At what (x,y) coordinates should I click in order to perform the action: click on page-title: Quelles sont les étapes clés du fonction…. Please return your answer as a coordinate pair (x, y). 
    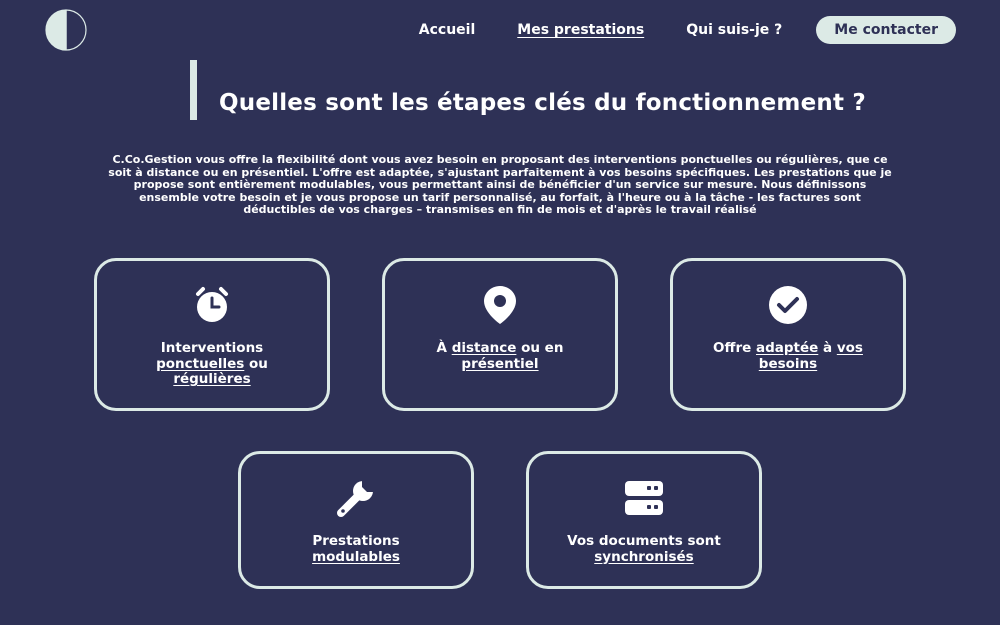
    Looking at the image, I should click on (542, 103).